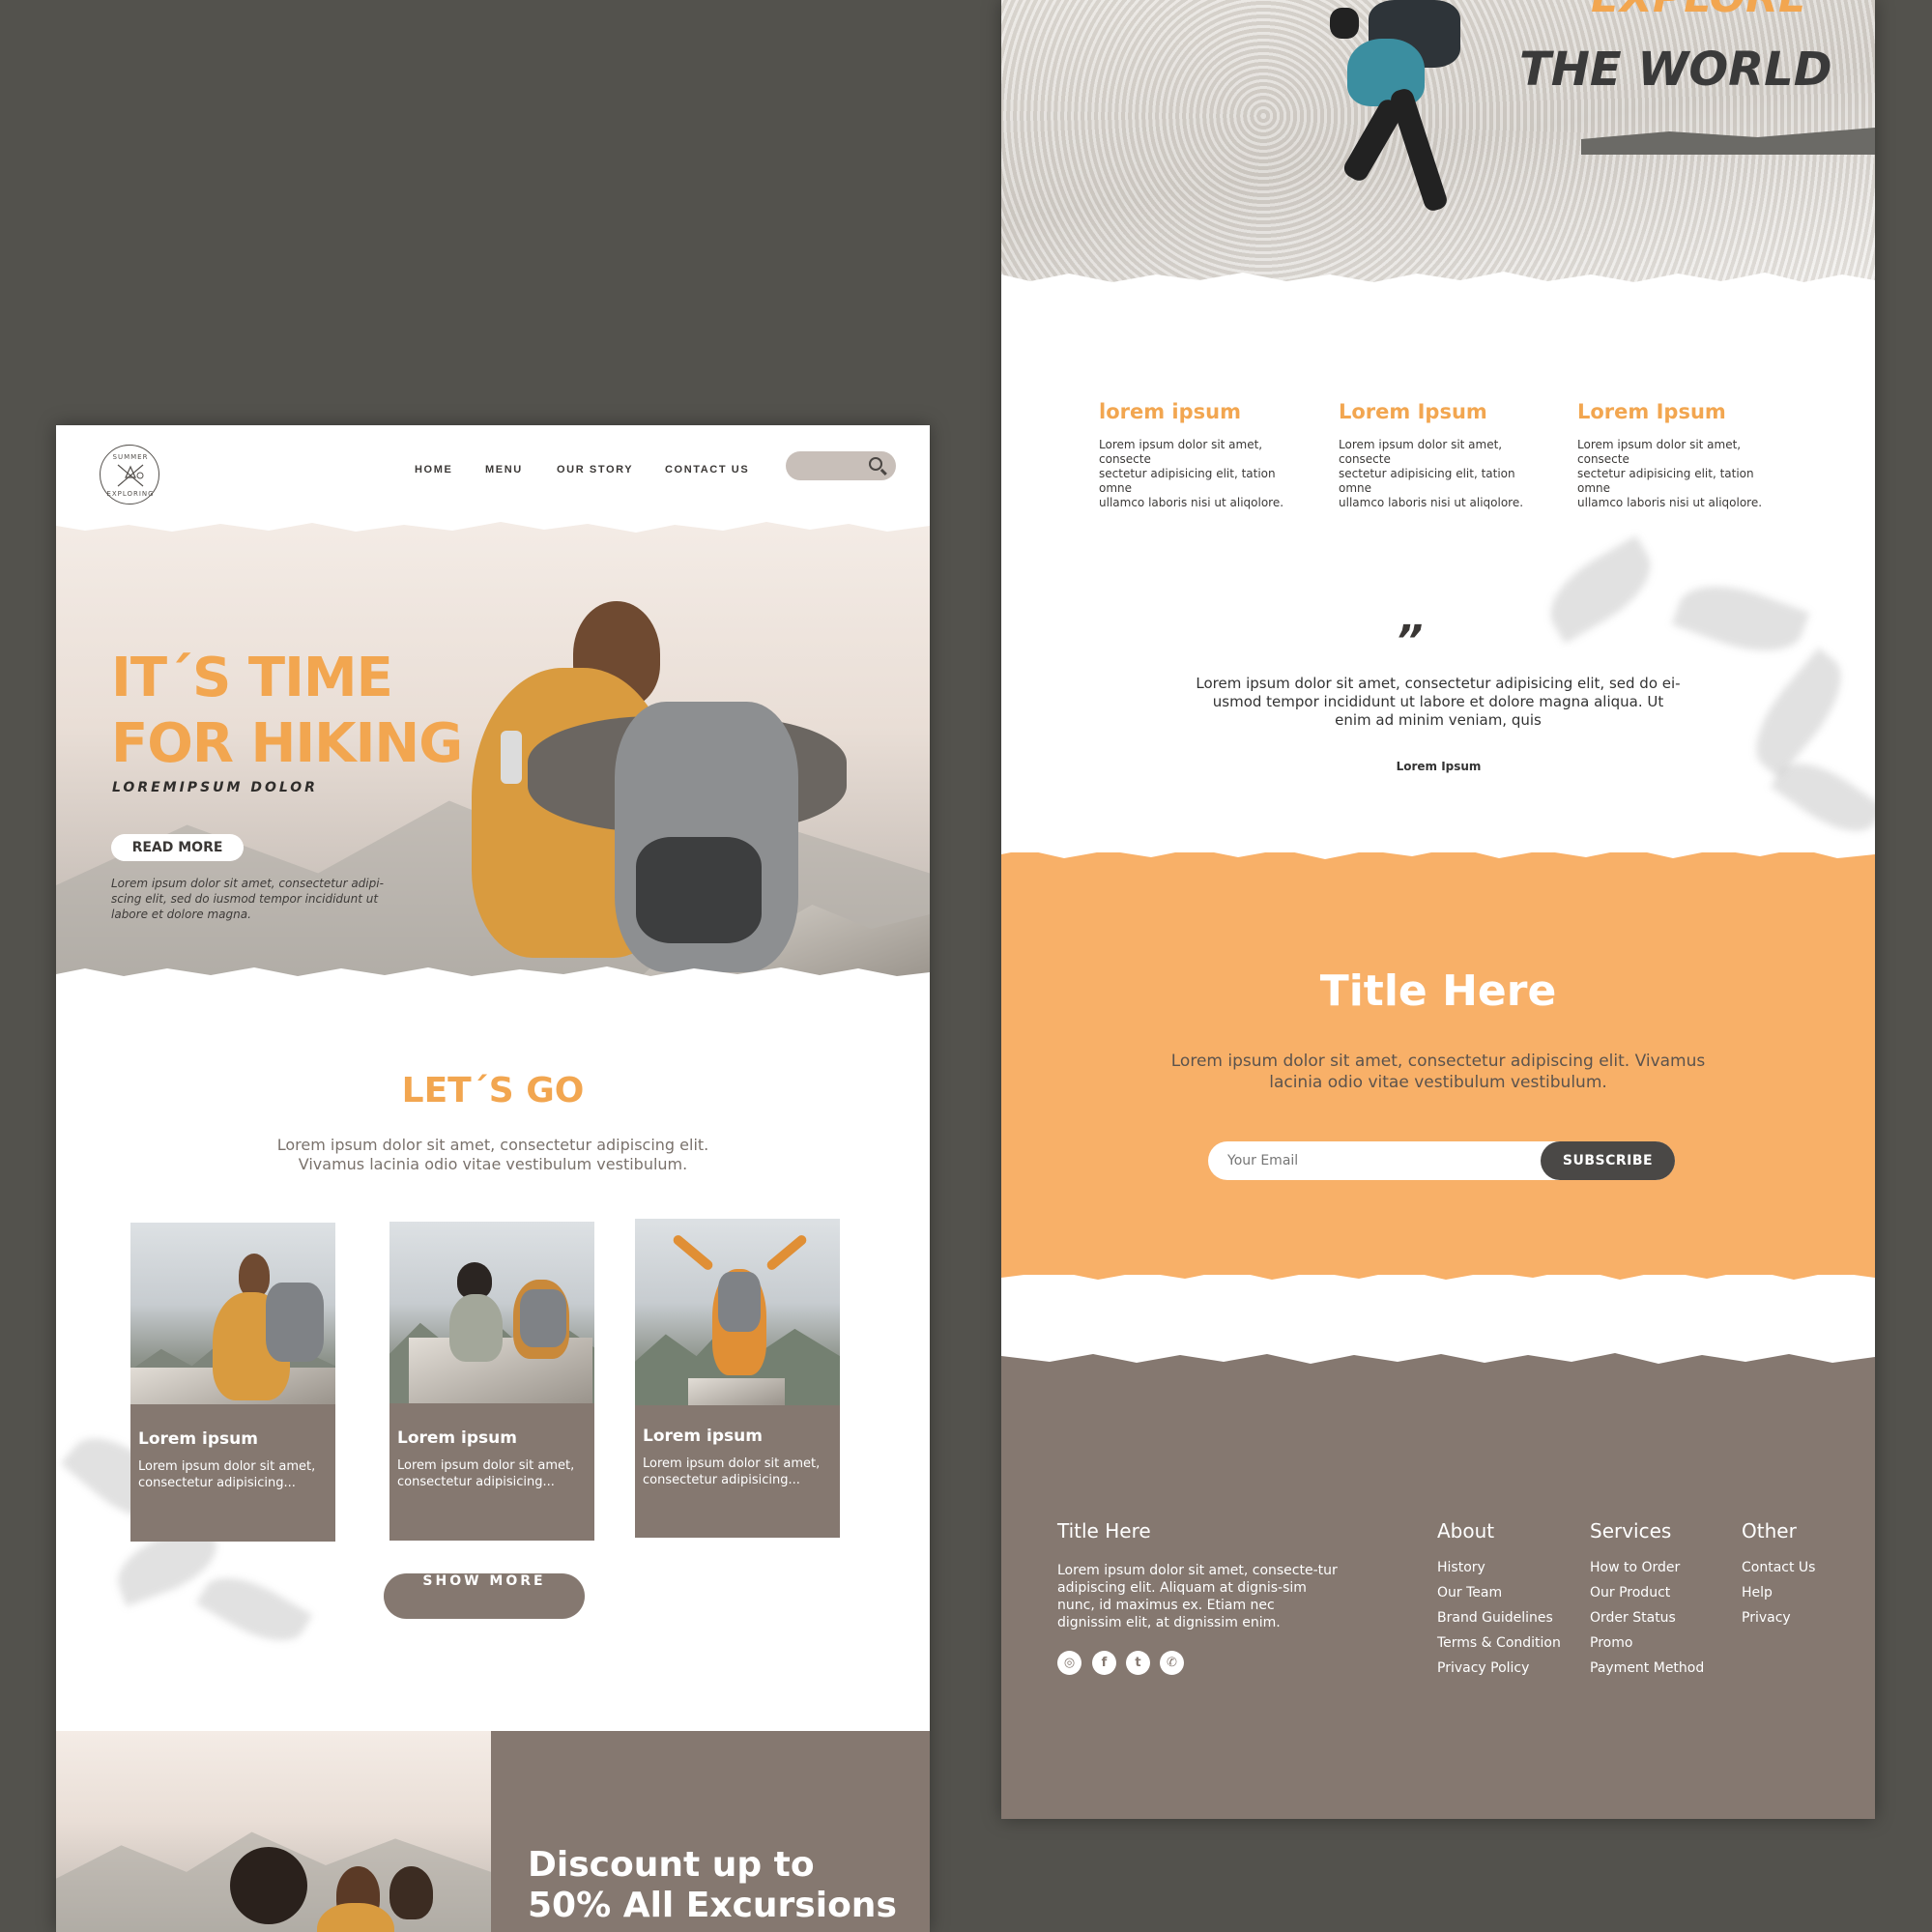  I want to click on footer-services-heading: Services, so click(1631, 1531).